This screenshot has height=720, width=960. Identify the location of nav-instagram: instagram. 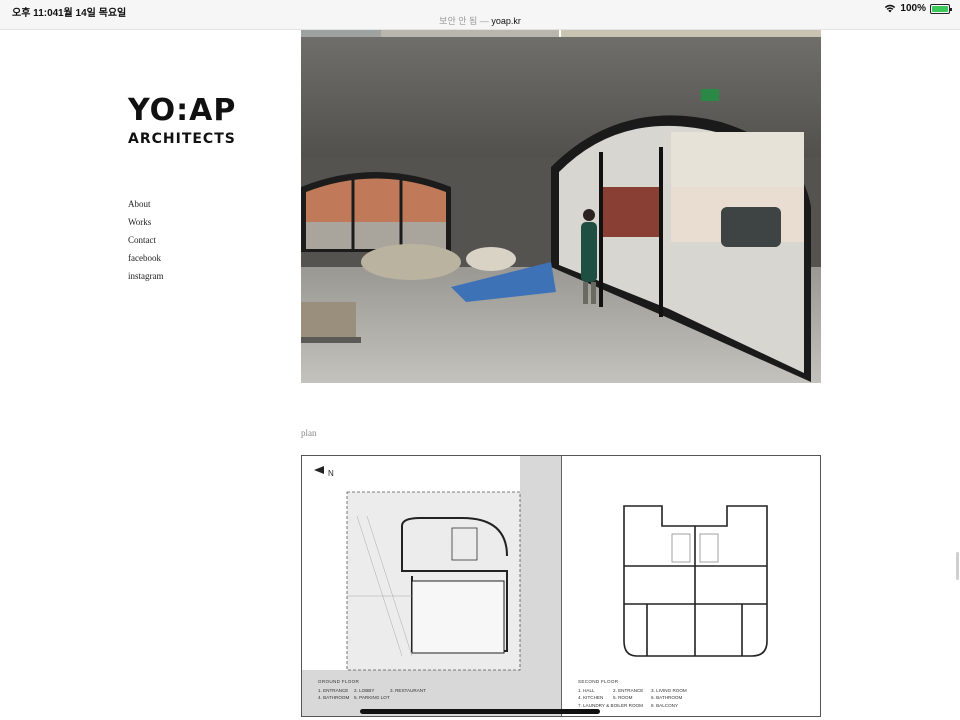
(146, 276).